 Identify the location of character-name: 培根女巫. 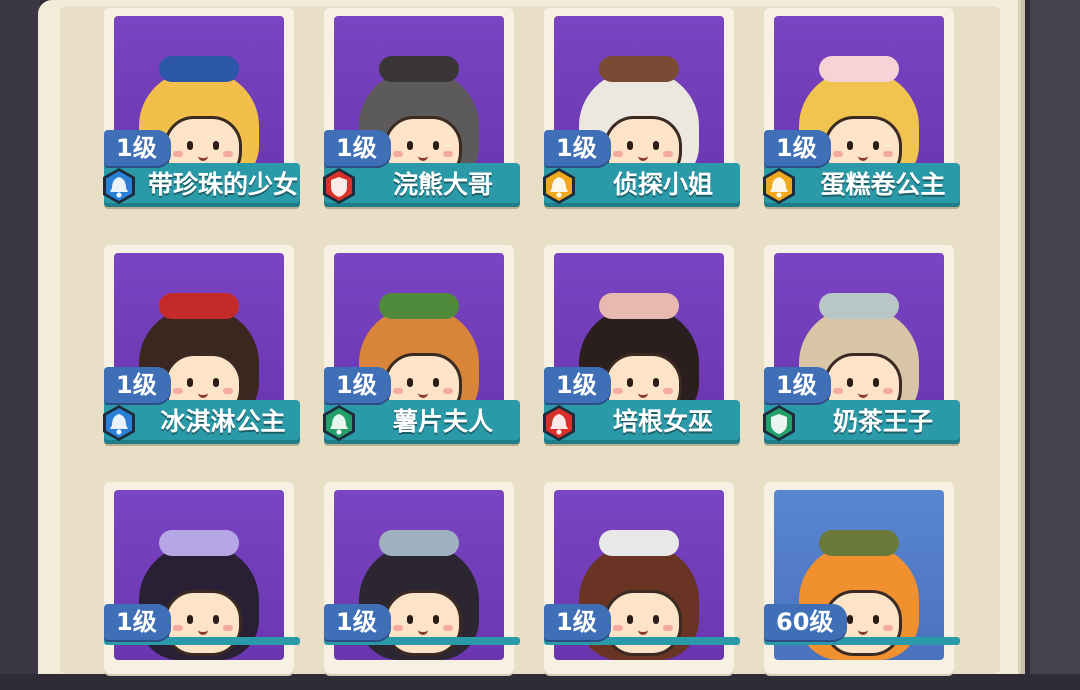
(662, 421).